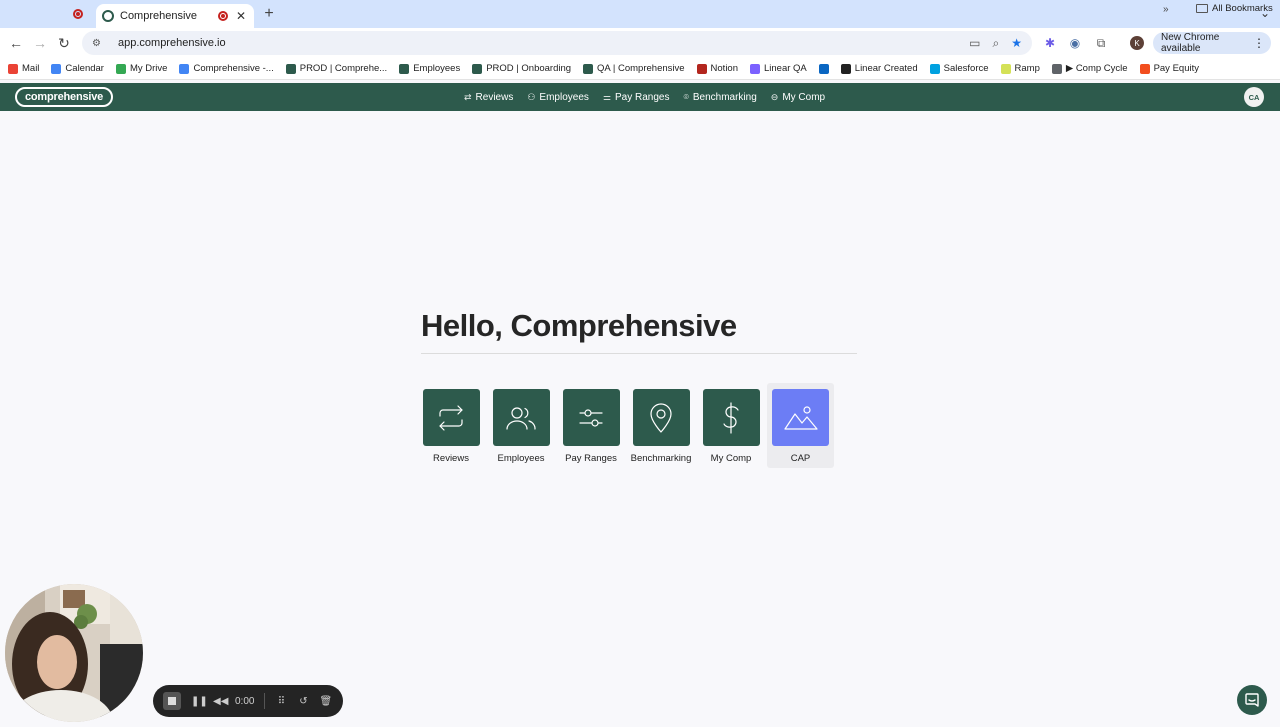  What do you see at coordinates (98, 43) in the screenshot?
I see `site-settings-icon: ⚙` at bounding box center [98, 43].